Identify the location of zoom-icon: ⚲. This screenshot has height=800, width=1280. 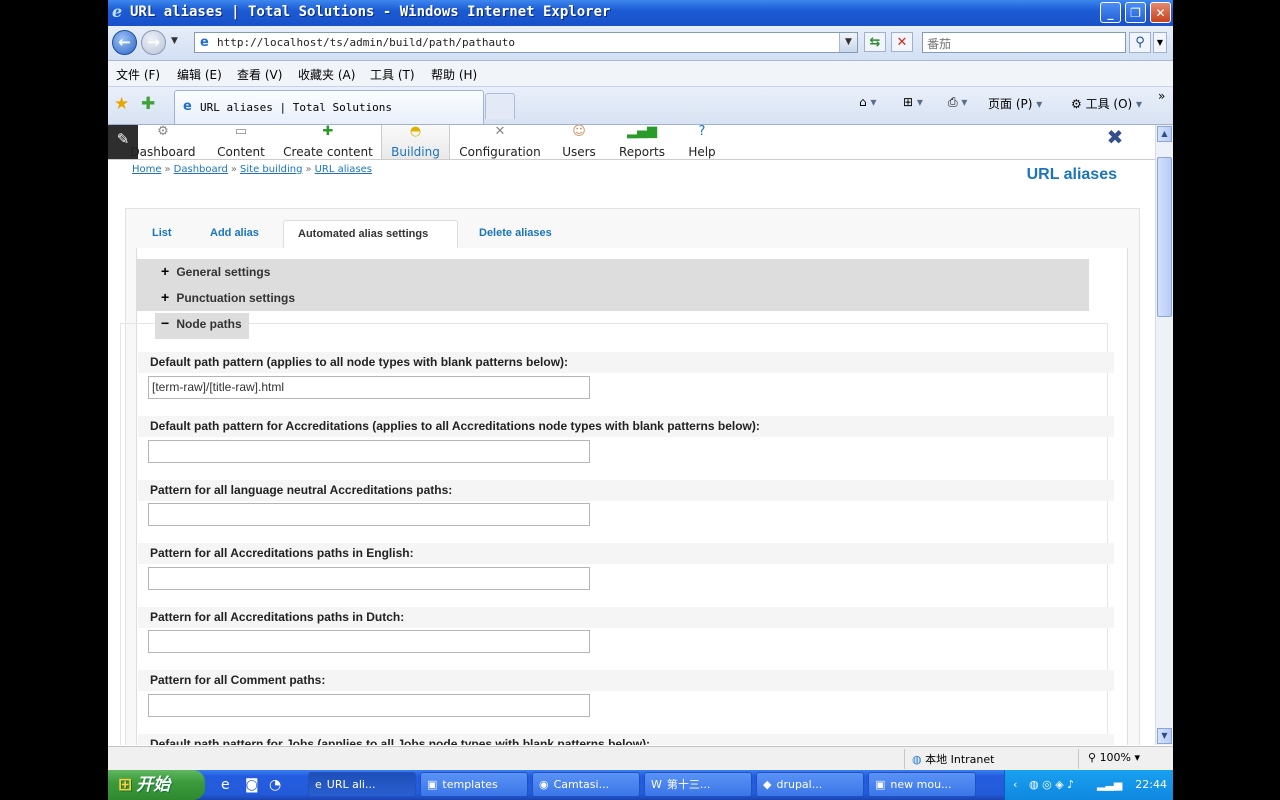
(1092, 757).